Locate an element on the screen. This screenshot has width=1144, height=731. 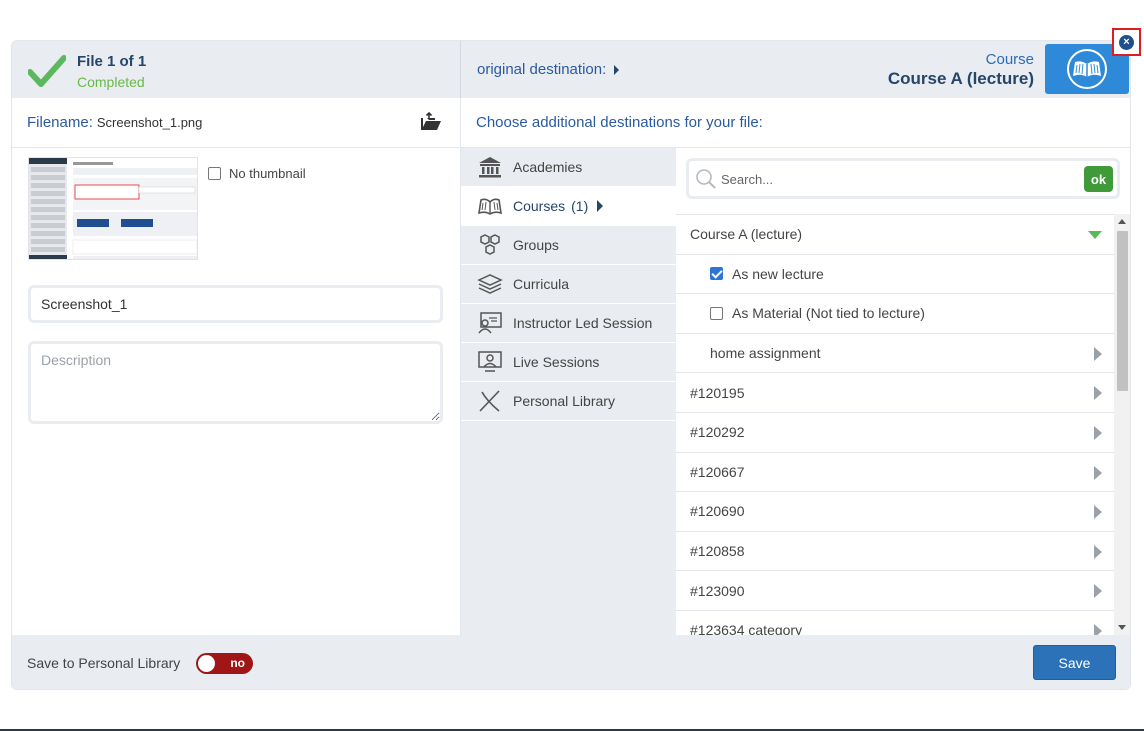
tree-row: #120292 is located at coordinates (895, 433).